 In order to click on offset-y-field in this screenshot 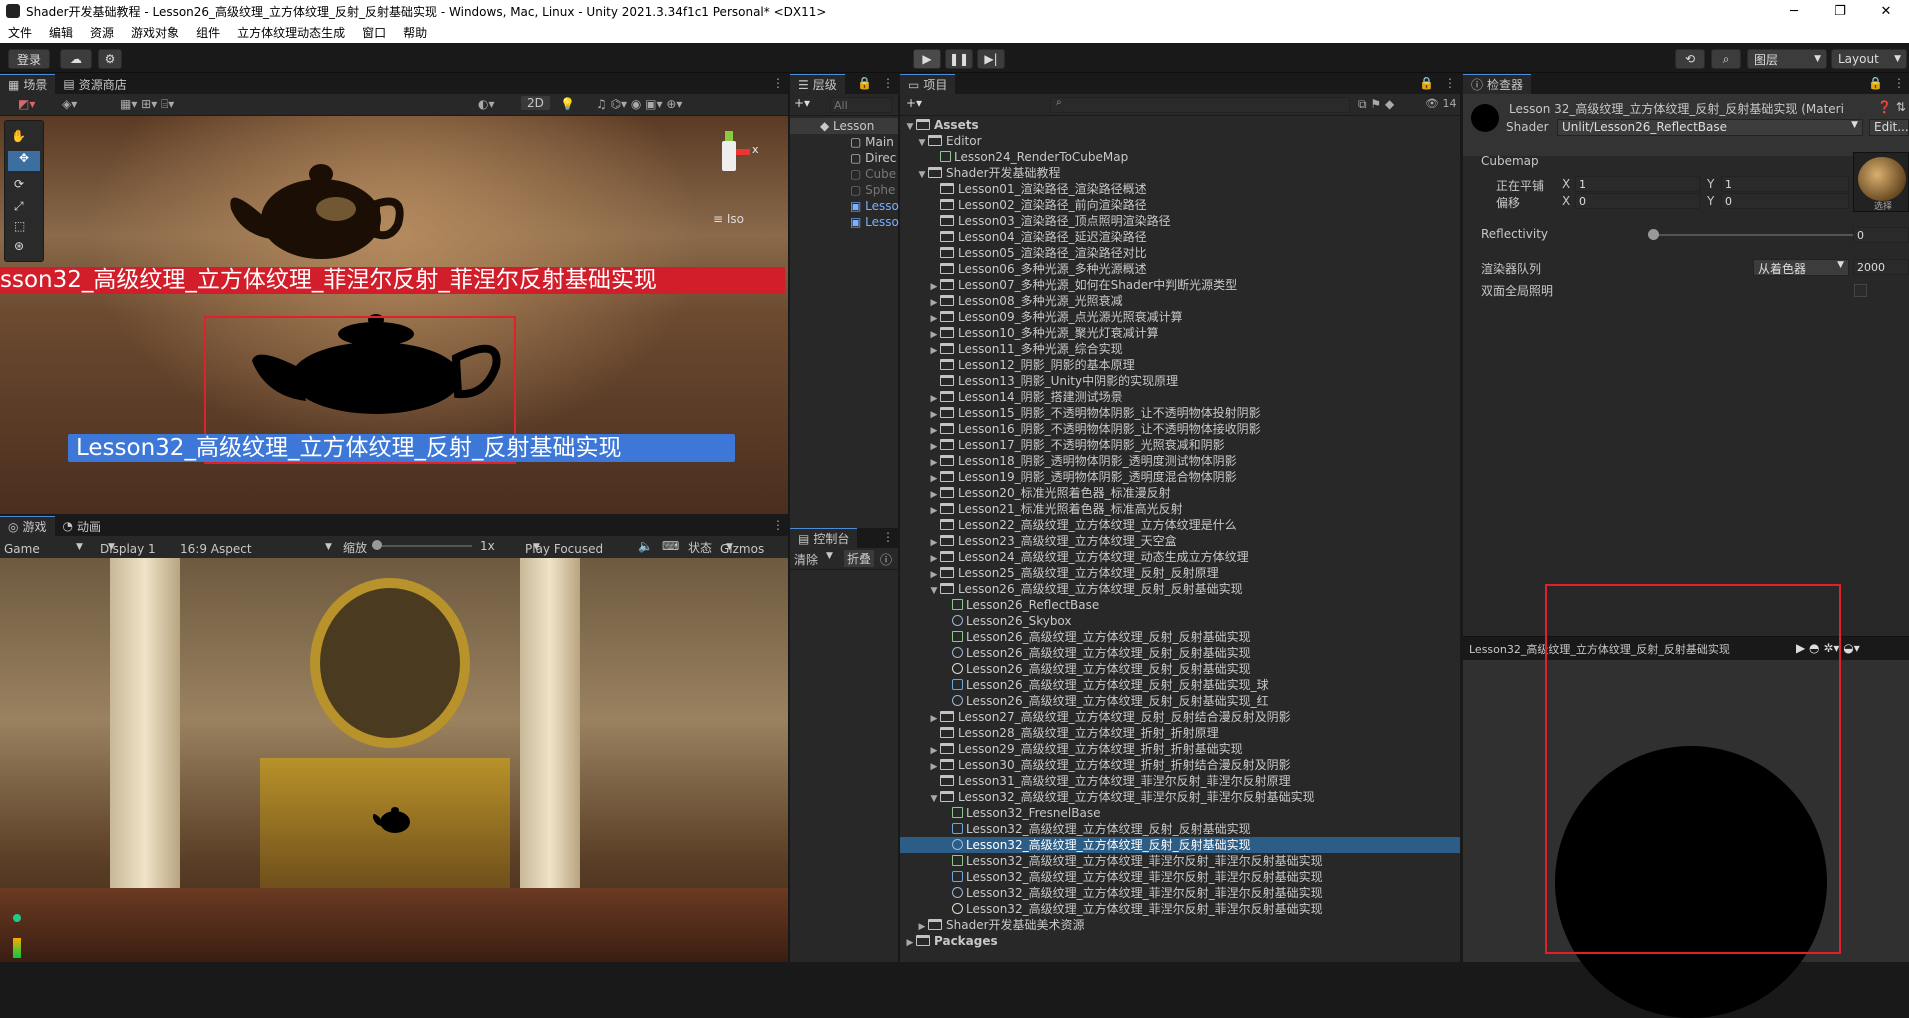, I will do `click(1785, 201)`.